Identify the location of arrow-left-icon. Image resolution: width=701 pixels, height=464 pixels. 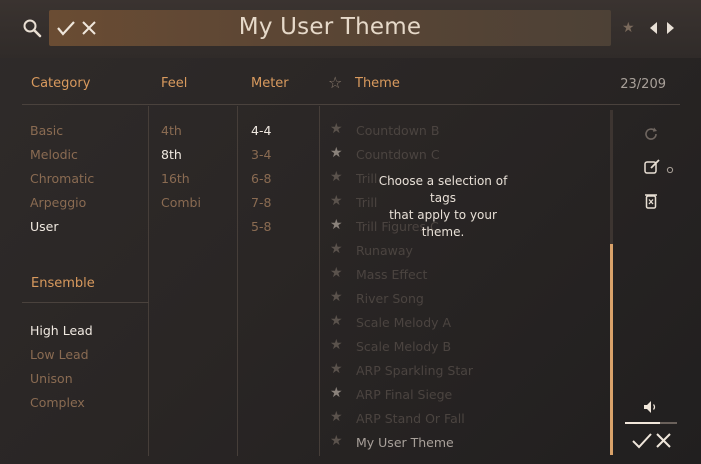
(653, 28).